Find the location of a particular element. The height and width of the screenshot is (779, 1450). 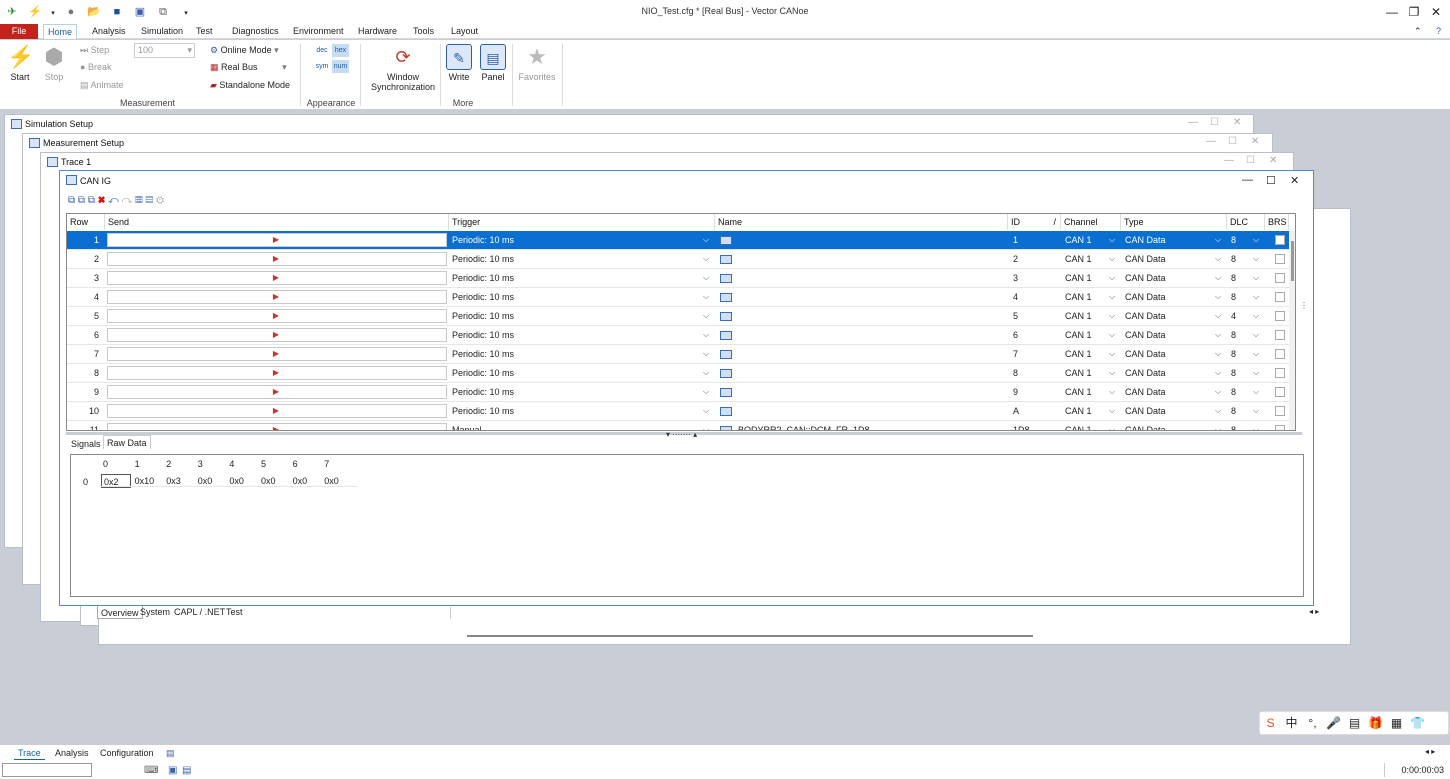

chinese-mode-icon: 中 is located at coordinates (1291, 723).